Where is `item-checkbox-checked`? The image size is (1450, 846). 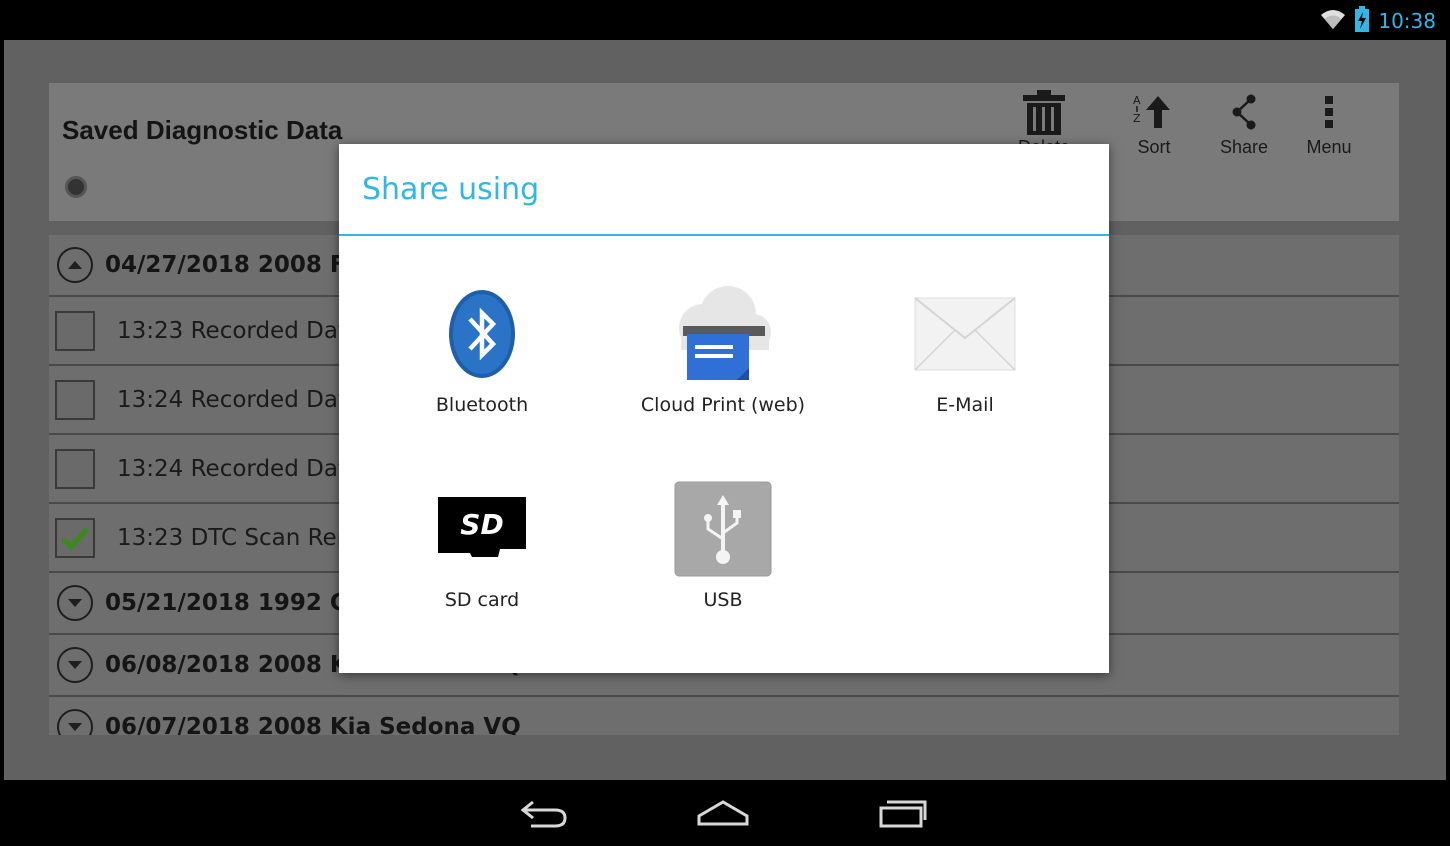
item-checkbox-checked is located at coordinates (75, 537).